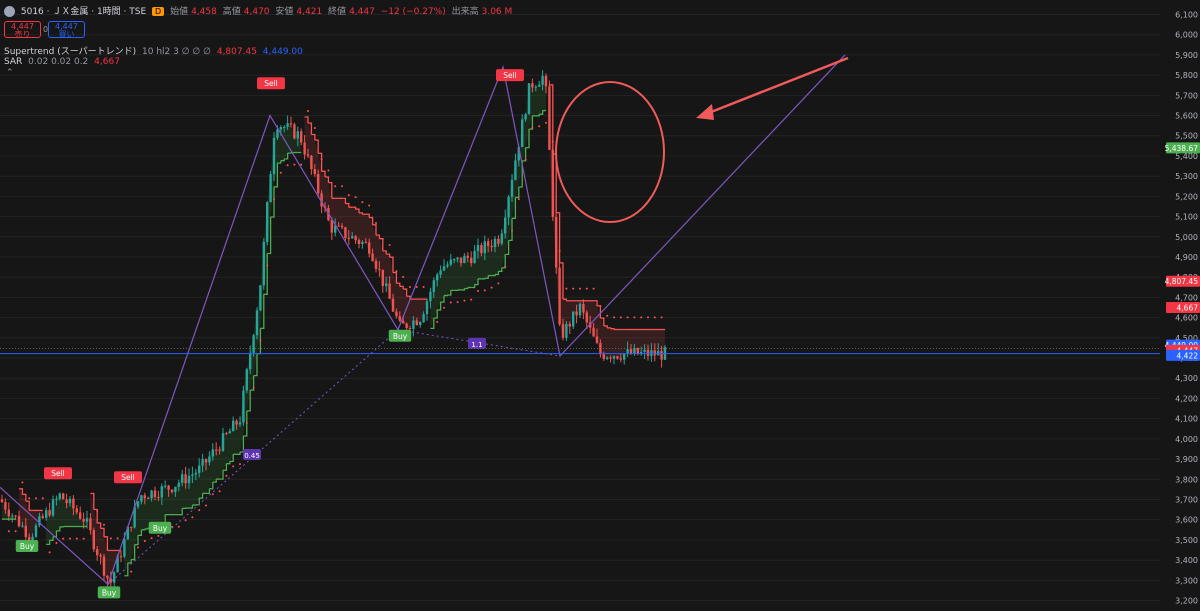  Describe the element at coordinates (1186, 55) in the screenshot. I see `y-tick-label: 5,900` at that location.